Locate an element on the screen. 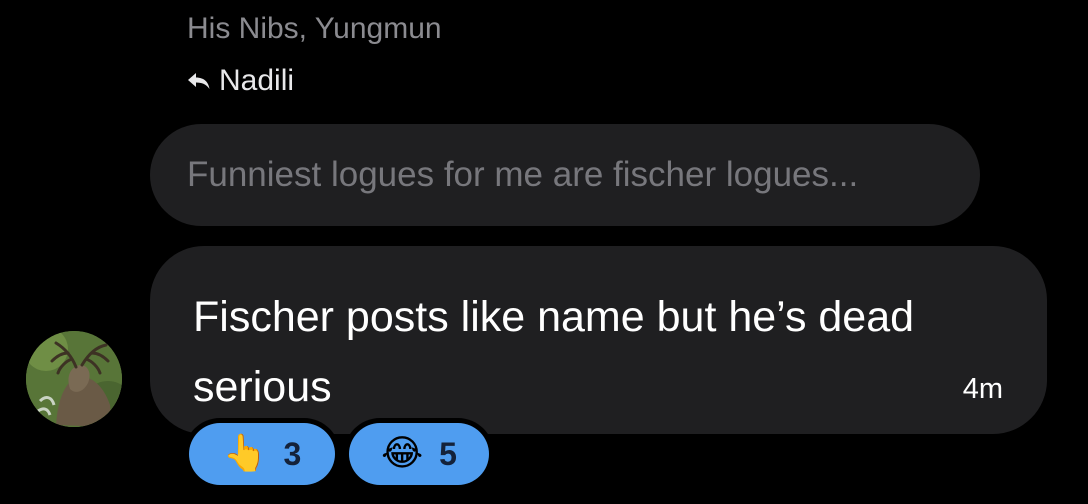 The width and height of the screenshot is (1088, 504). reaction-count: 5 is located at coordinates (448, 453).